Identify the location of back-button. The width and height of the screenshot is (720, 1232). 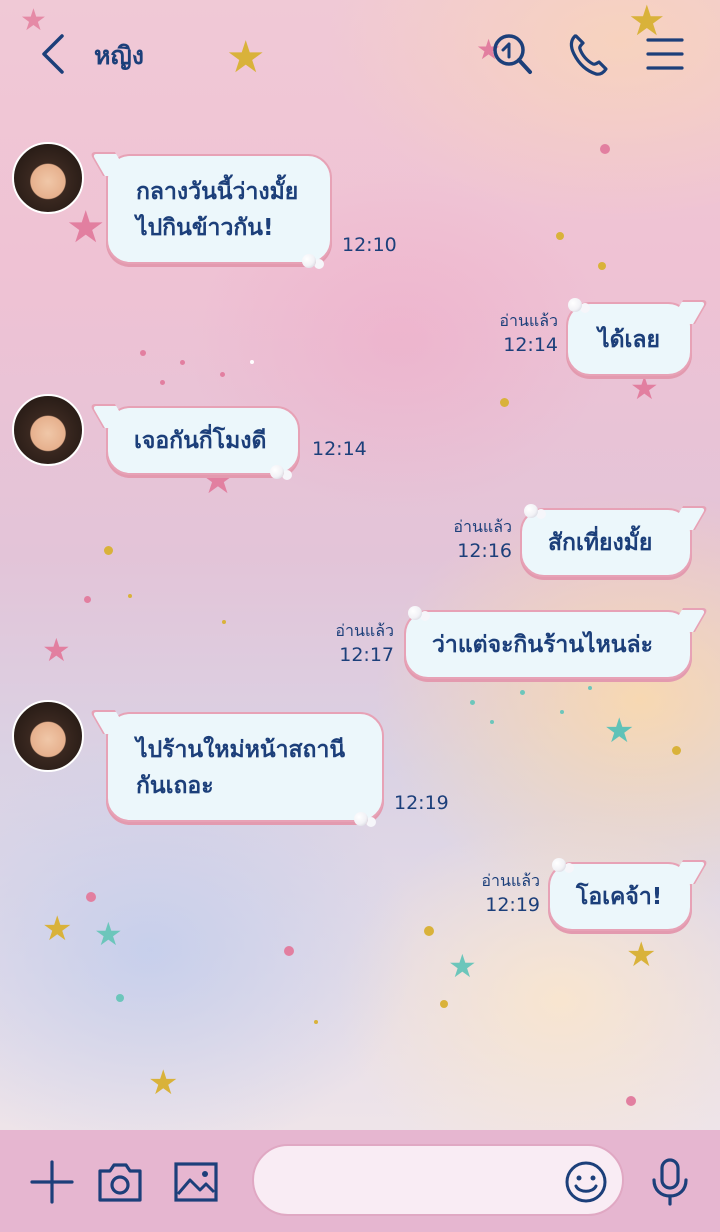
(54, 54).